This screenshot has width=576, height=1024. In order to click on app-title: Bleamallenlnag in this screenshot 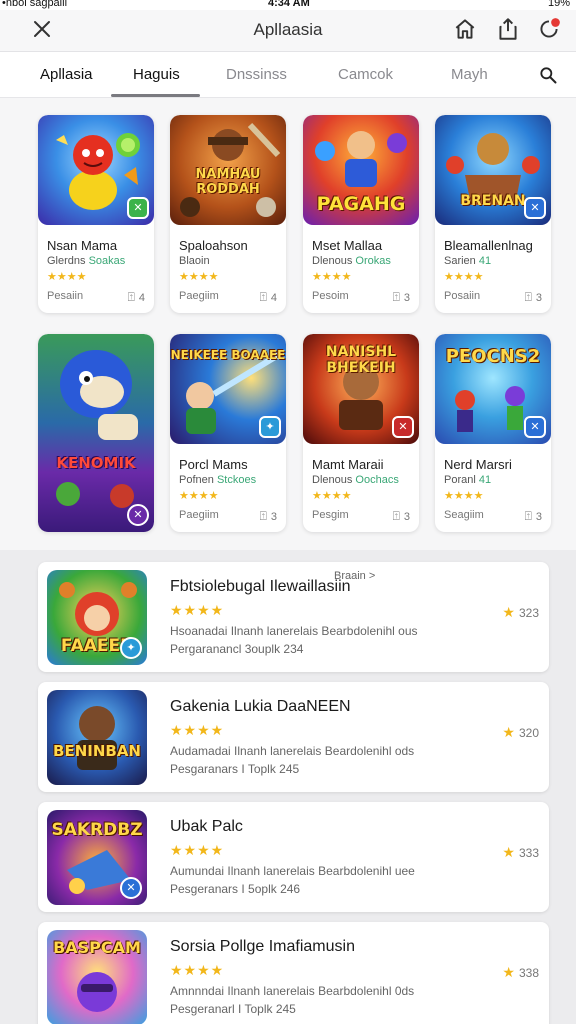, I will do `click(488, 245)`.